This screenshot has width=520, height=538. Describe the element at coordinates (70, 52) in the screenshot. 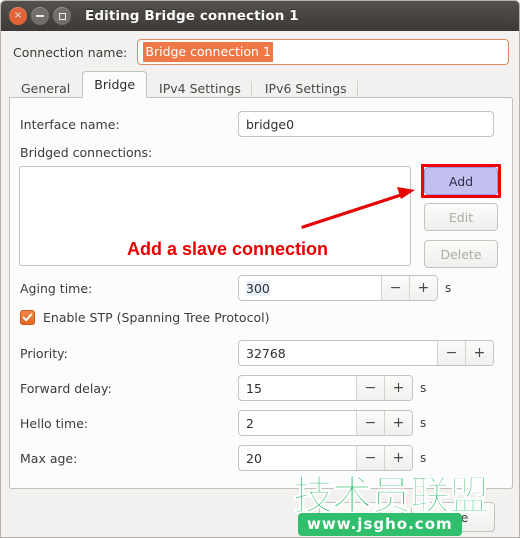

I see `connection-name-label: Connection name:` at that location.